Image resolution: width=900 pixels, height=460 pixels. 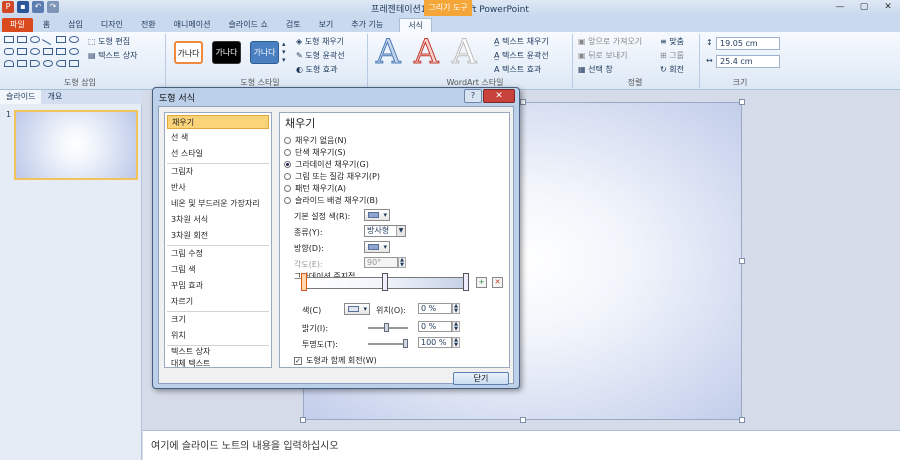 What do you see at coordinates (672, 55) in the screenshot?
I see `group-button: ⊞ 그룹` at bounding box center [672, 55].